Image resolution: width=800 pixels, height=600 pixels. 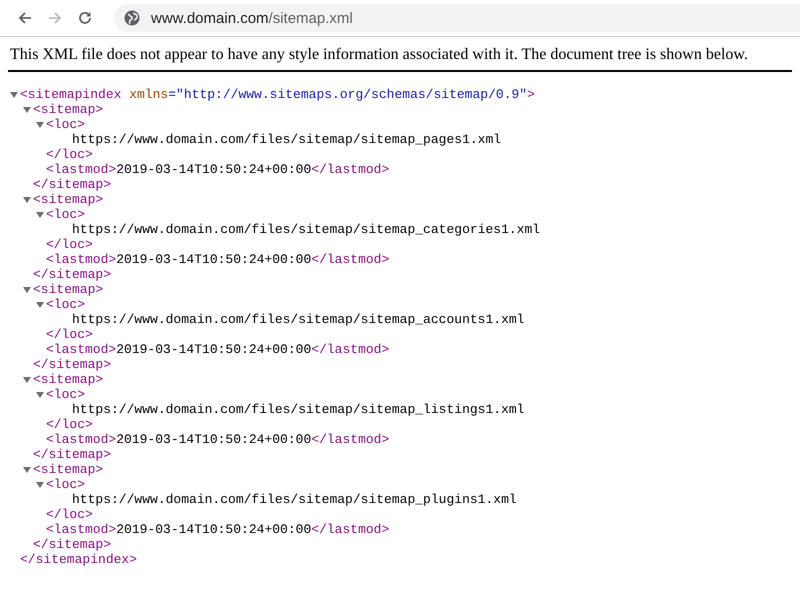 I want to click on left-arrow-icon, so click(x=25, y=18).